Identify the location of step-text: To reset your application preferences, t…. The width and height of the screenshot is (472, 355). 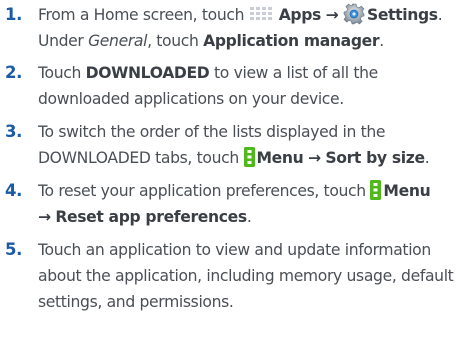
(202, 191).